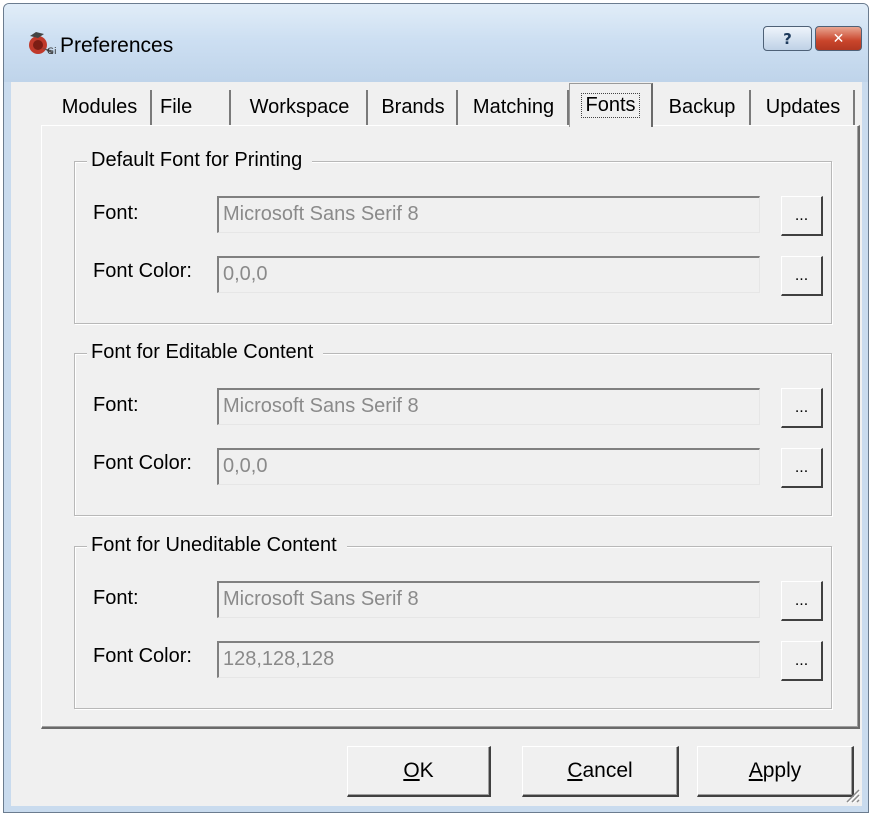 The image size is (873, 817). What do you see at coordinates (205, 352) in the screenshot?
I see `group-title: Font for Editable Content` at bounding box center [205, 352].